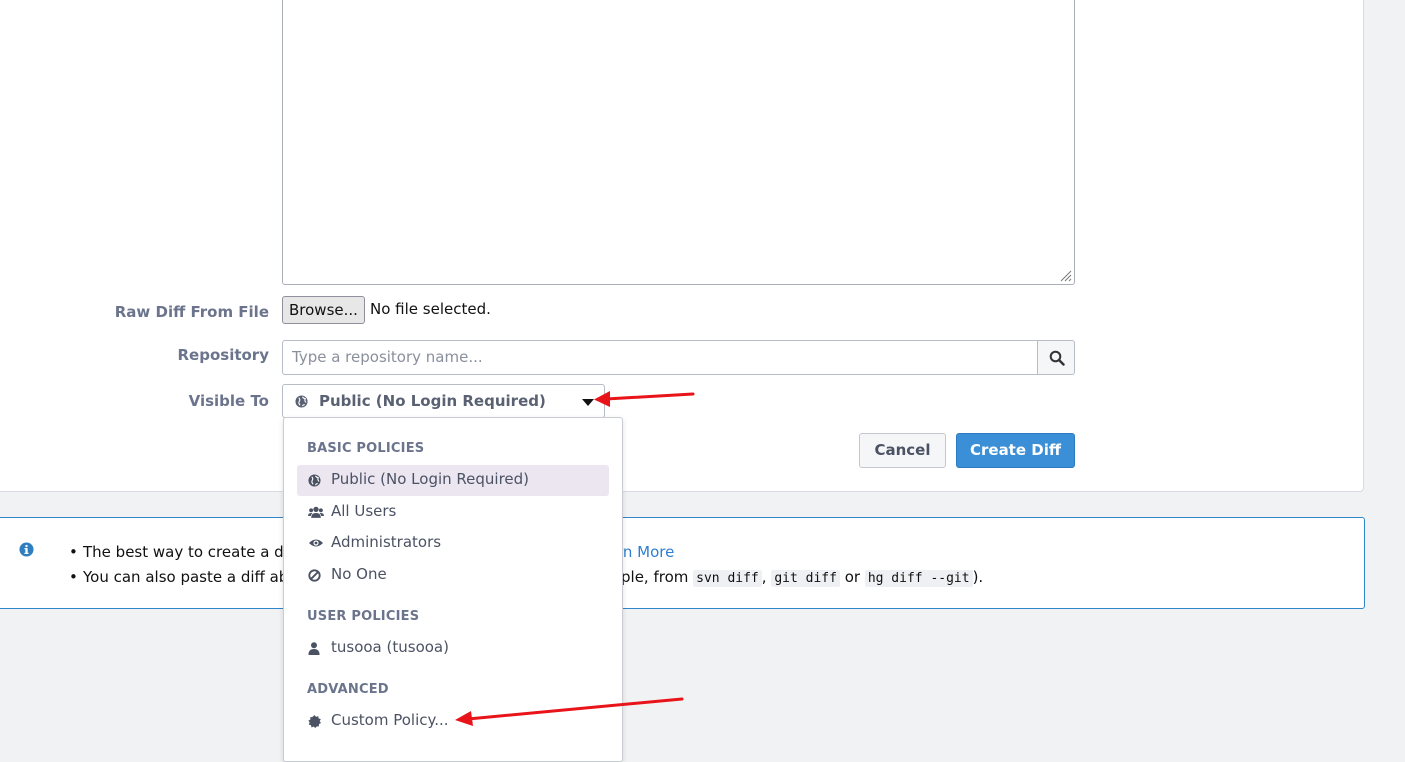  I want to click on info-text: )., so click(978, 577).